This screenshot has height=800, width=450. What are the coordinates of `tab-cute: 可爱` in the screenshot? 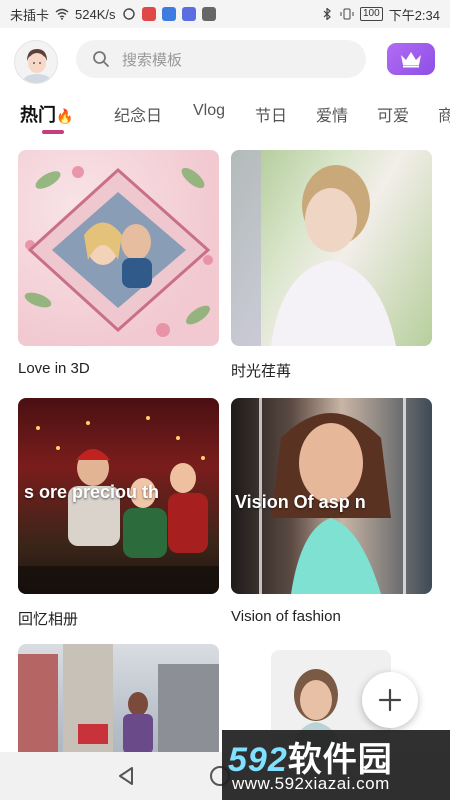 It's located at (393, 114).